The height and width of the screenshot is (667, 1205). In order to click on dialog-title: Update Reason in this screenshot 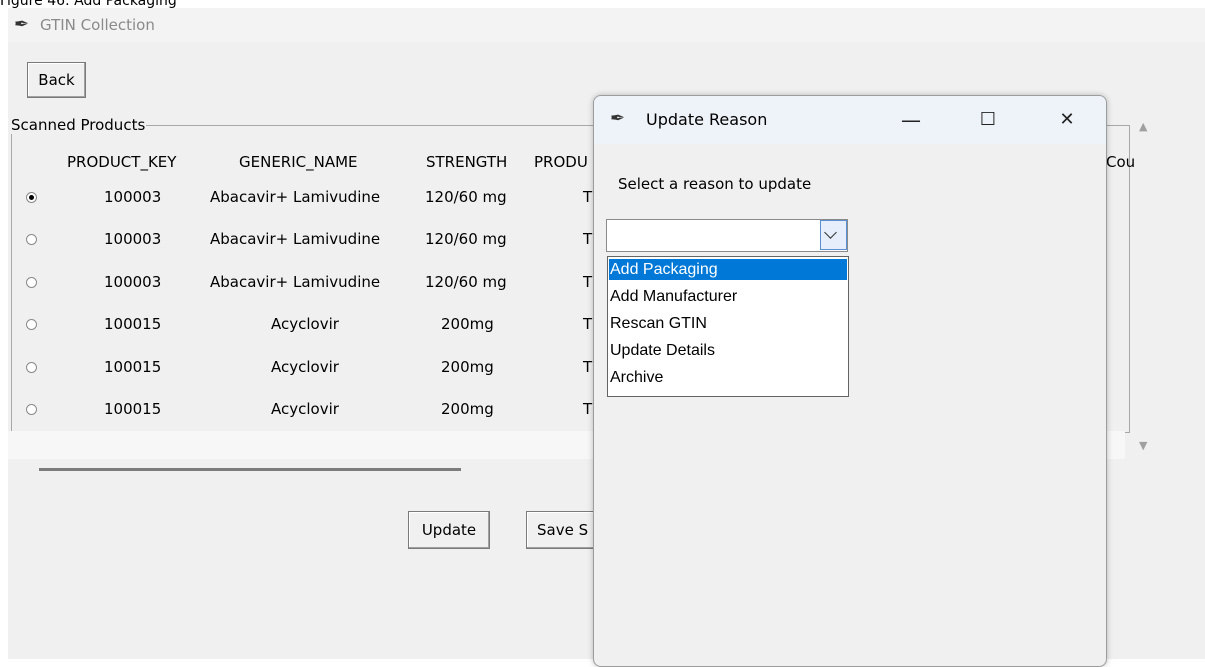, I will do `click(707, 119)`.